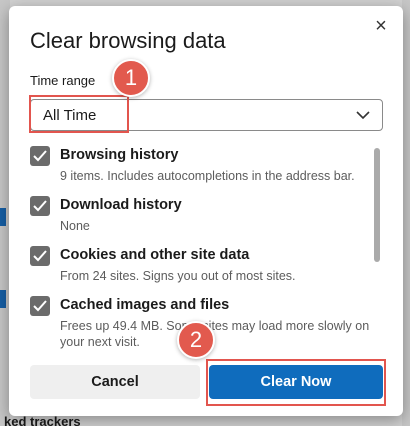 The width and height of the screenshot is (410, 426). Describe the element at coordinates (131, 78) in the screenshot. I see `annotation-badge-1: 1` at that location.